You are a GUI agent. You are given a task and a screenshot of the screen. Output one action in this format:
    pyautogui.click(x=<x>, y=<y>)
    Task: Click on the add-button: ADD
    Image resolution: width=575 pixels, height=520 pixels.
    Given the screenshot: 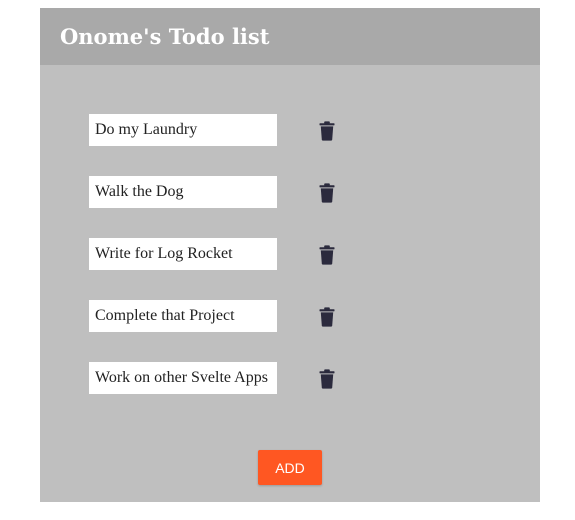 What is the action you would take?
    pyautogui.click(x=290, y=467)
    